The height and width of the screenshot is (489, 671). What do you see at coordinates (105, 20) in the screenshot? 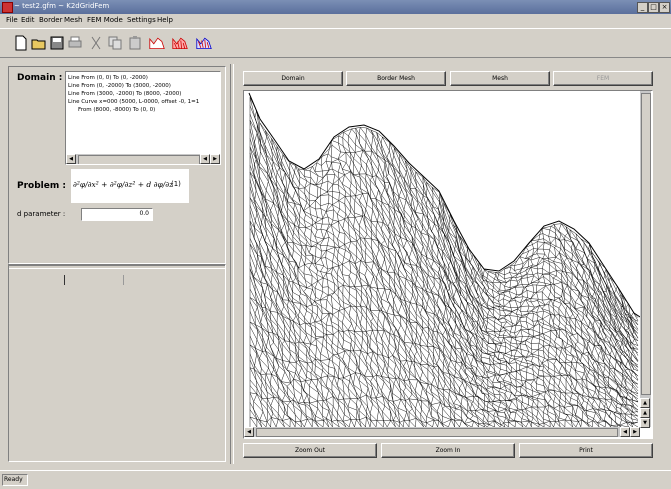
I see `menu-fem-mode: FEM Mode` at bounding box center [105, 20].